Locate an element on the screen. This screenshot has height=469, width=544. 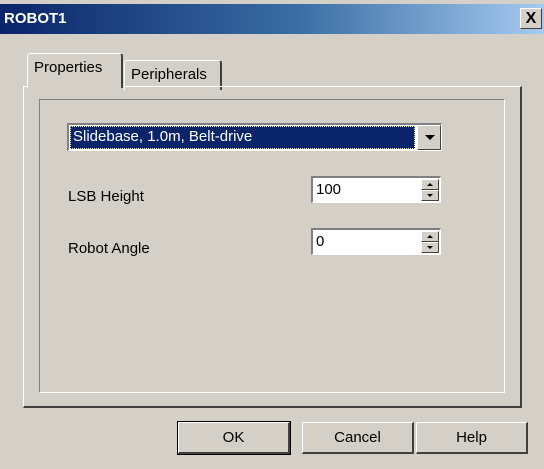
robot-angle-decrement-button is located at coordinates (430, 247).